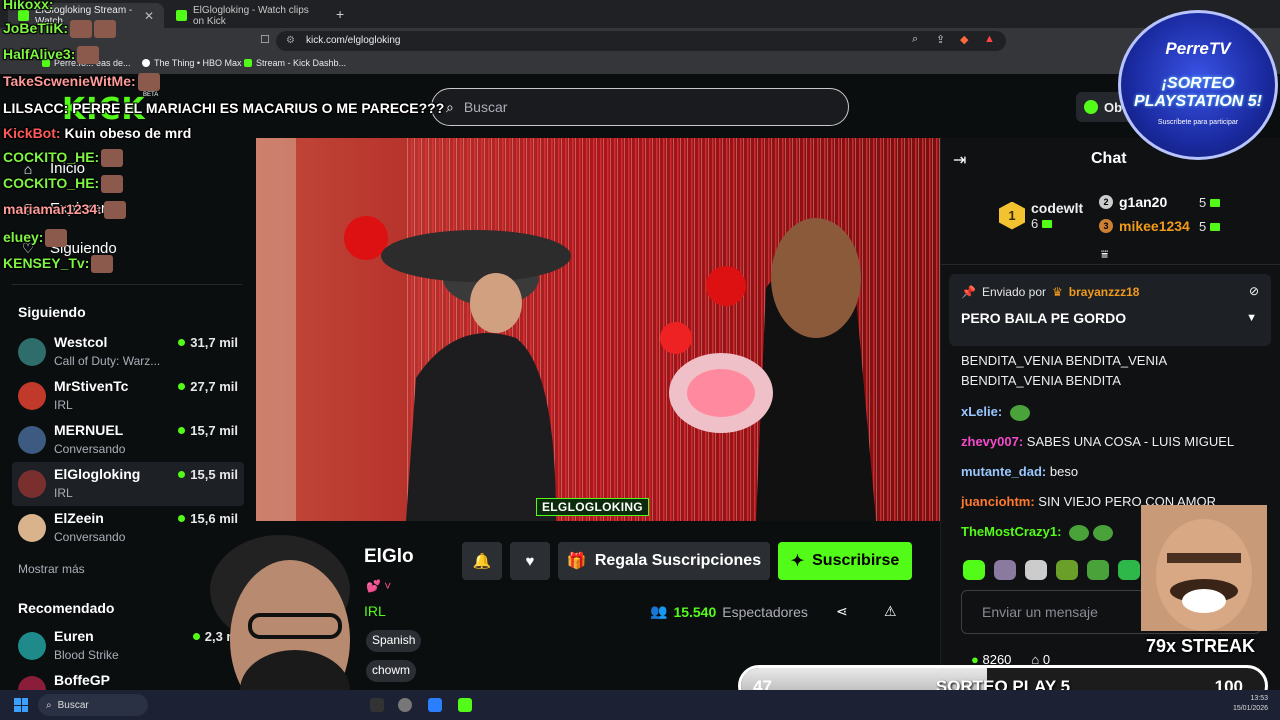 The image size is (1280, 720). I want to click on stream-watermark: ELGLOGLOKING, so click(592, 507).